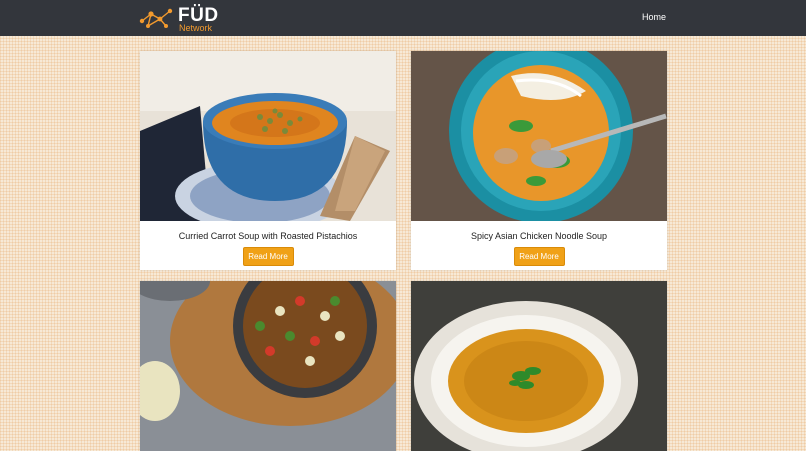  What do you see at coordinates (403, 18) in the screenshot?
I see `top-navbar: FÜD Network Home` at bounding box center [403, 18].